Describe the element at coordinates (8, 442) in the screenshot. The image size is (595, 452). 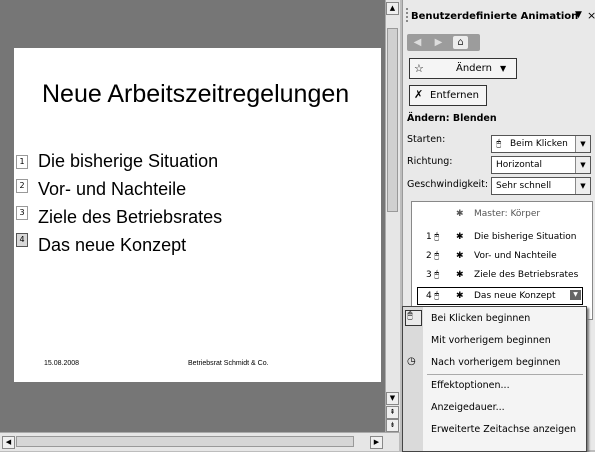
I see `scroll-left-icon: ◀` at that location.